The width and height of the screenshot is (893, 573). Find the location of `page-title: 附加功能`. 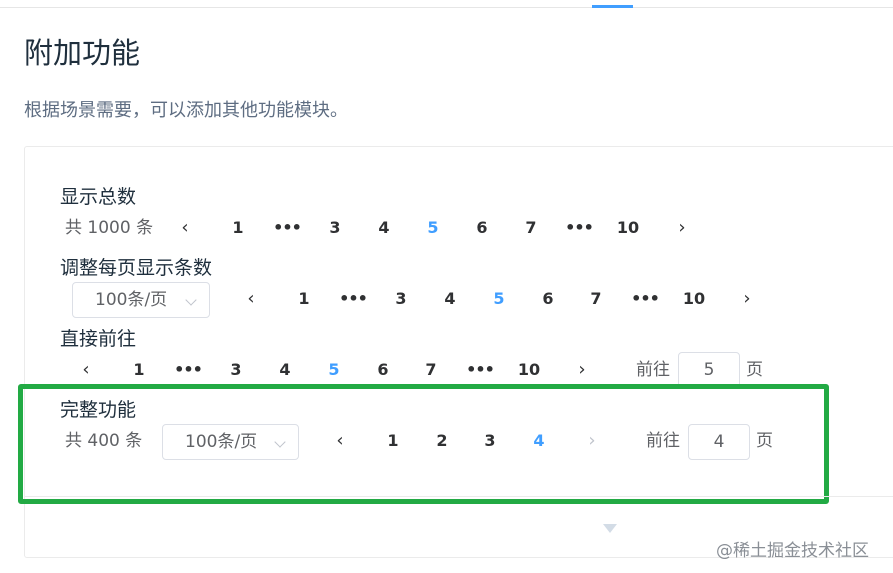

page-title: 附加功能 is located at coordinates (82, 53).